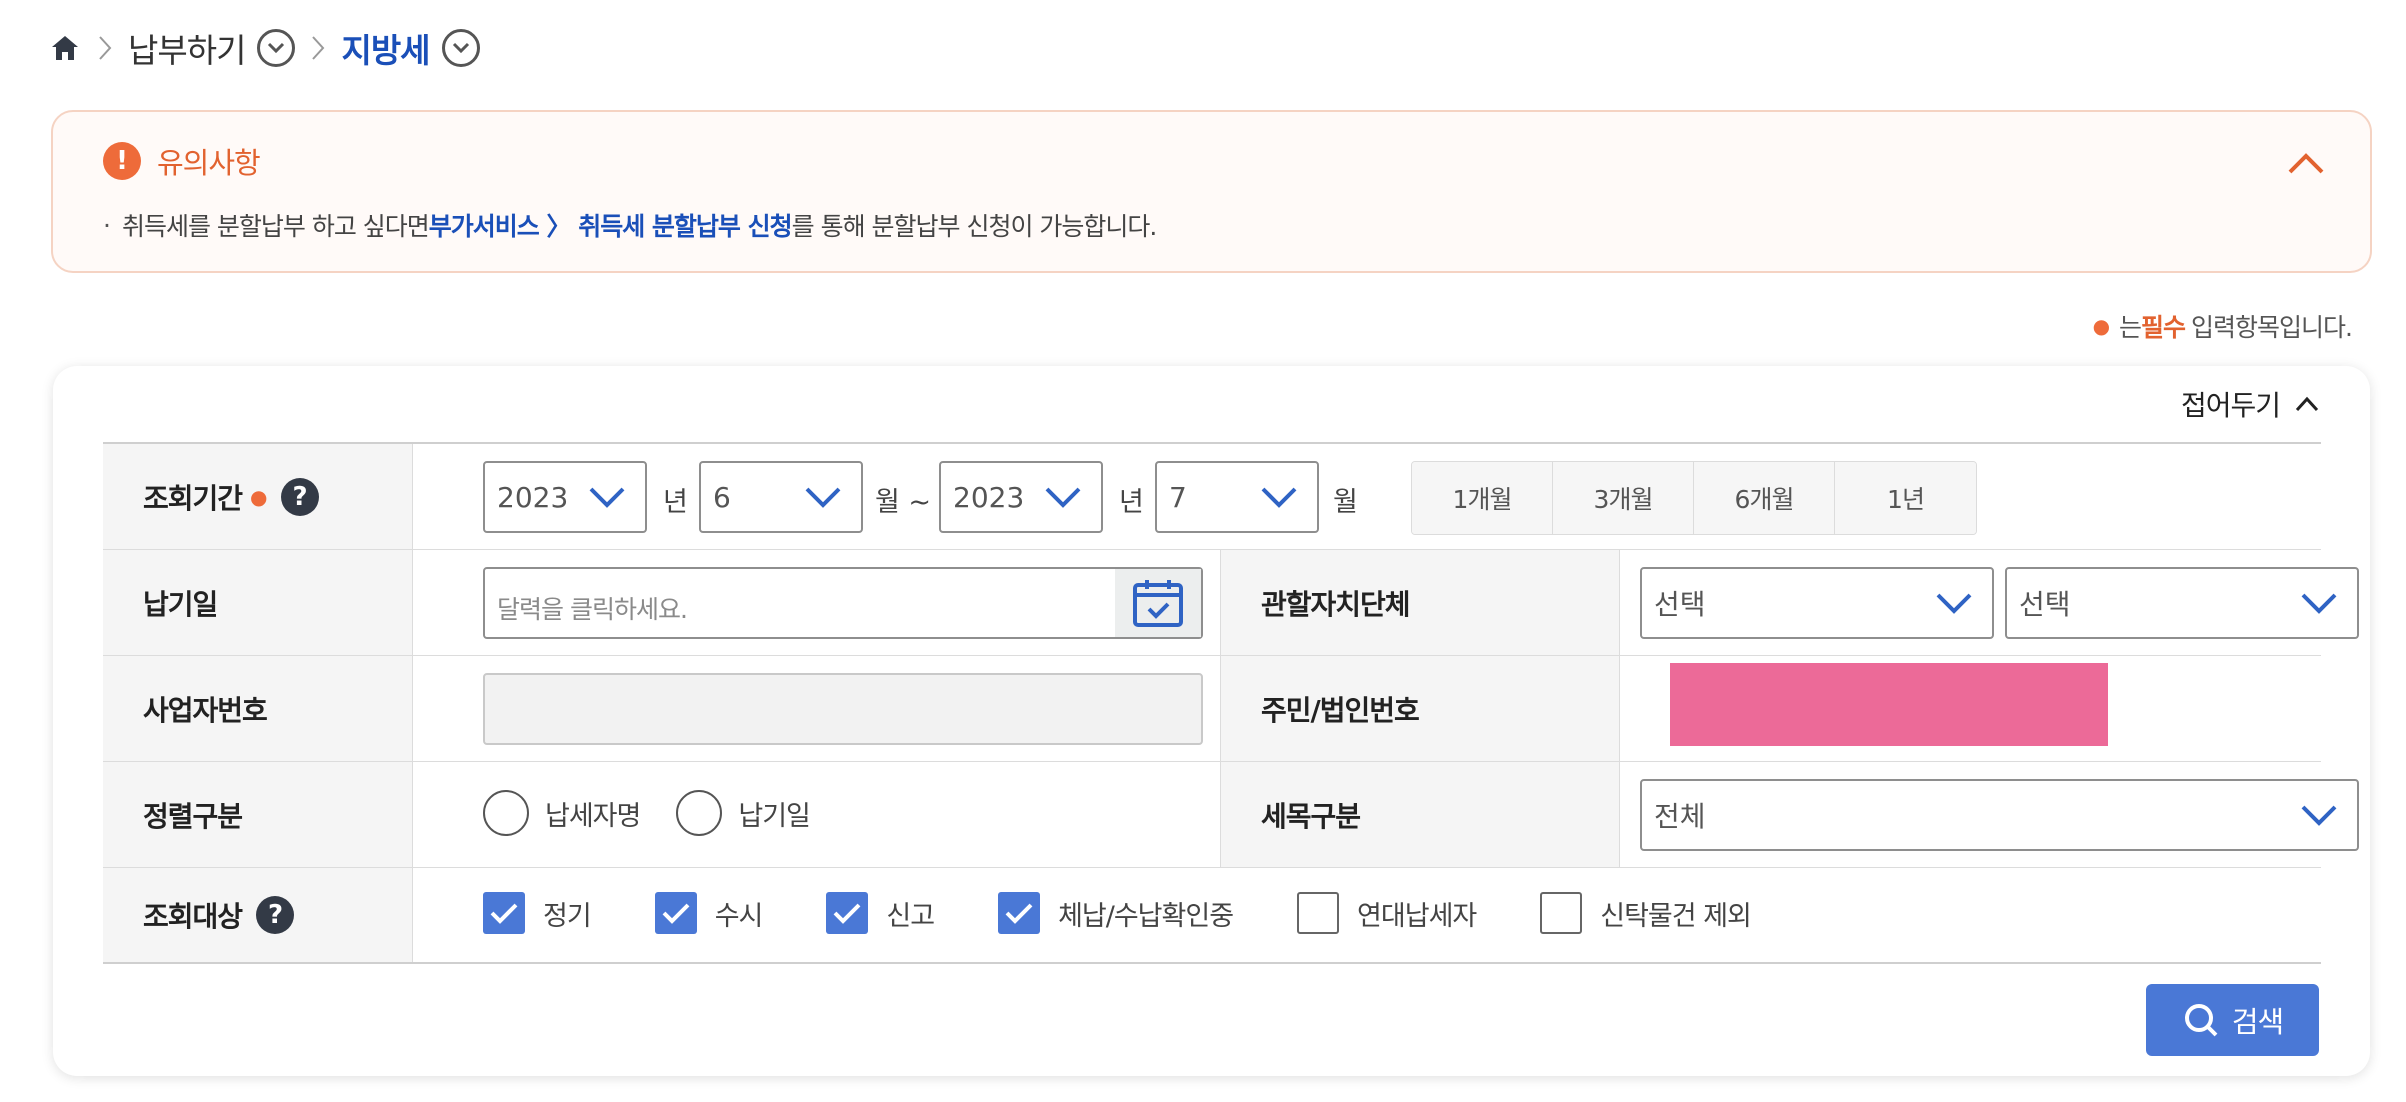 The image size is (2406, 1102). Describe the element at coordinates (781, 497) in the screenshot. I see `from-month-select: 6` at that location.